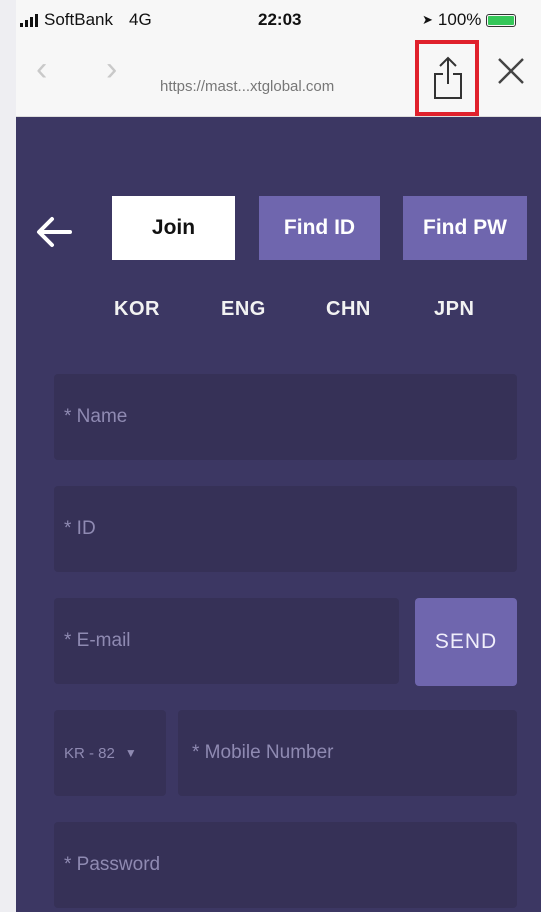  I want to click on carrier-name: SoftBank, so click(78, 19).